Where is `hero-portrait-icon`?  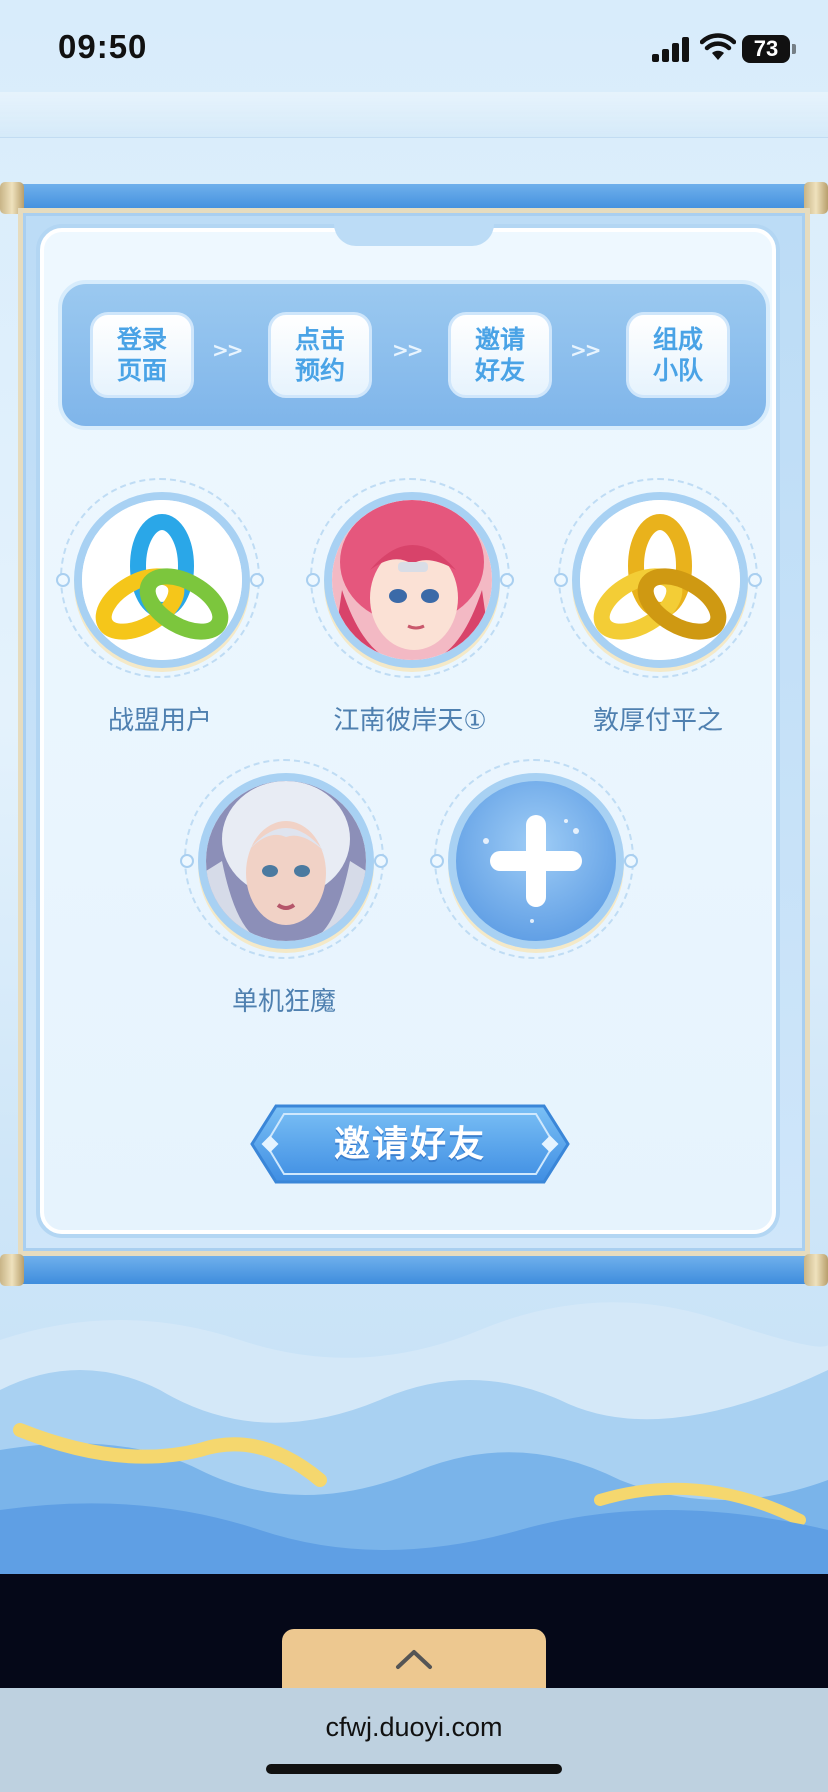
hero-portrait-icon is located at coordinates (412, 580).